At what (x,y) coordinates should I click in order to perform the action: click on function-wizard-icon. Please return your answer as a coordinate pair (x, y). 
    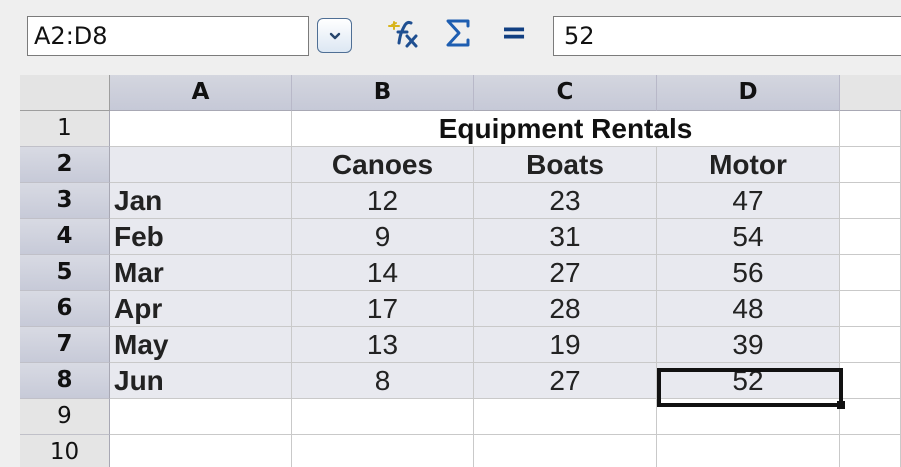
    Looking at the image, I should click on (403, 34).